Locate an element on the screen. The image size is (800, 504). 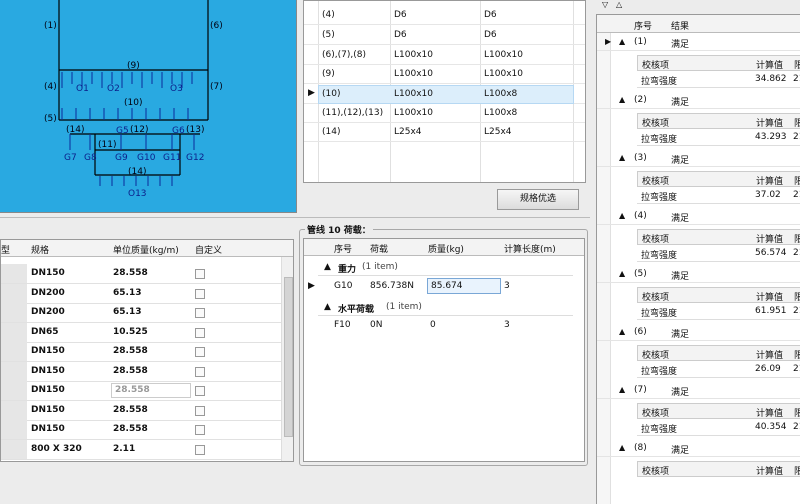
load-grid-header: 序号 荷载 质量(kg) 计算长度(m) is located at coordinates (444, 247).